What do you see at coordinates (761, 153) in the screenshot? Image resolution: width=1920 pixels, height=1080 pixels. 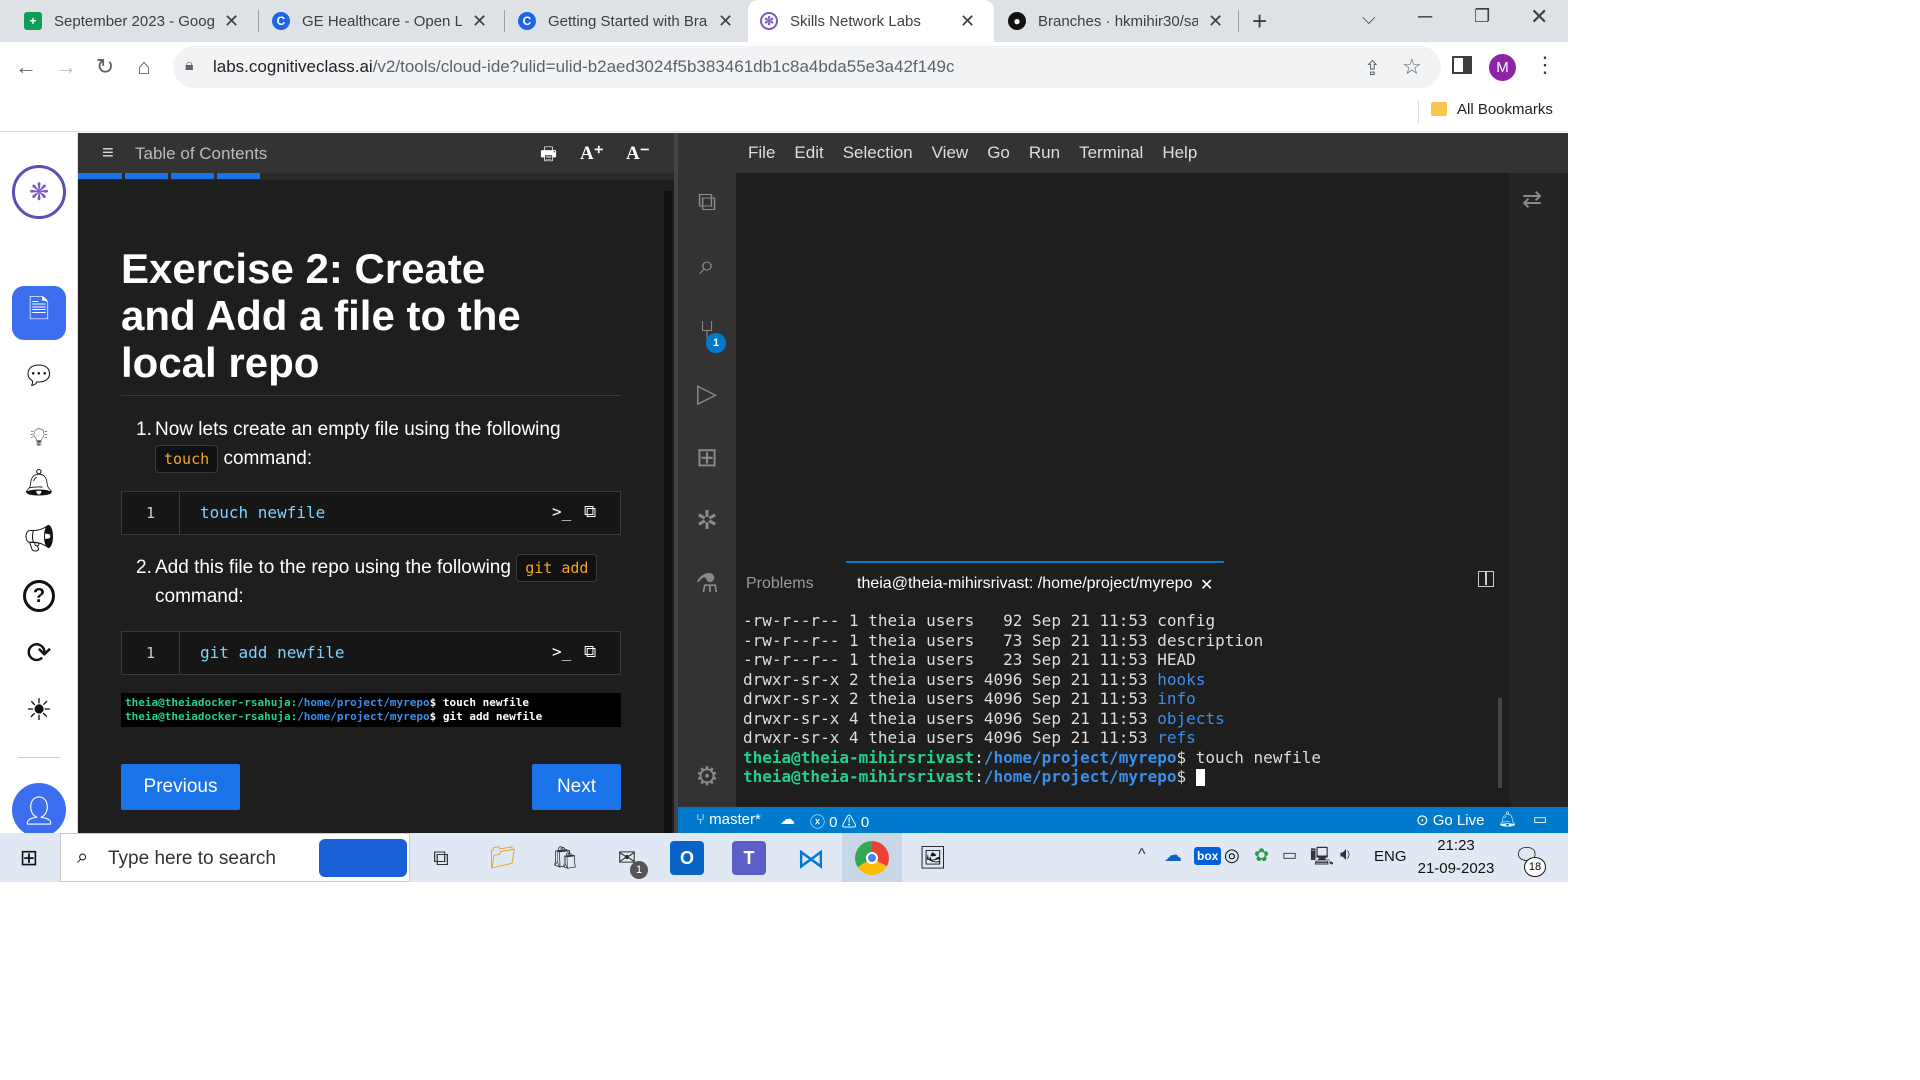 I see `menu-file: File` at bounding box center [761, 153].